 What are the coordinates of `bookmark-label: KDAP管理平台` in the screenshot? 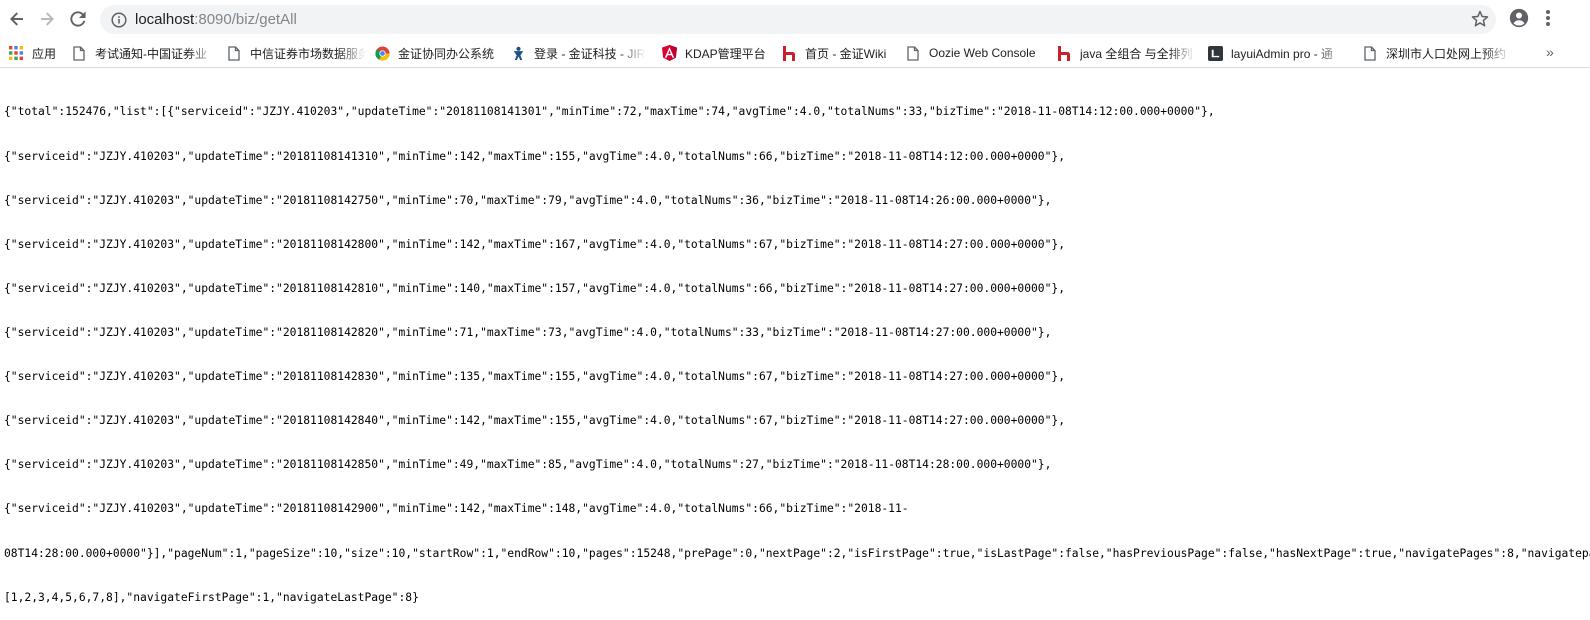 It's located at (725, 53).